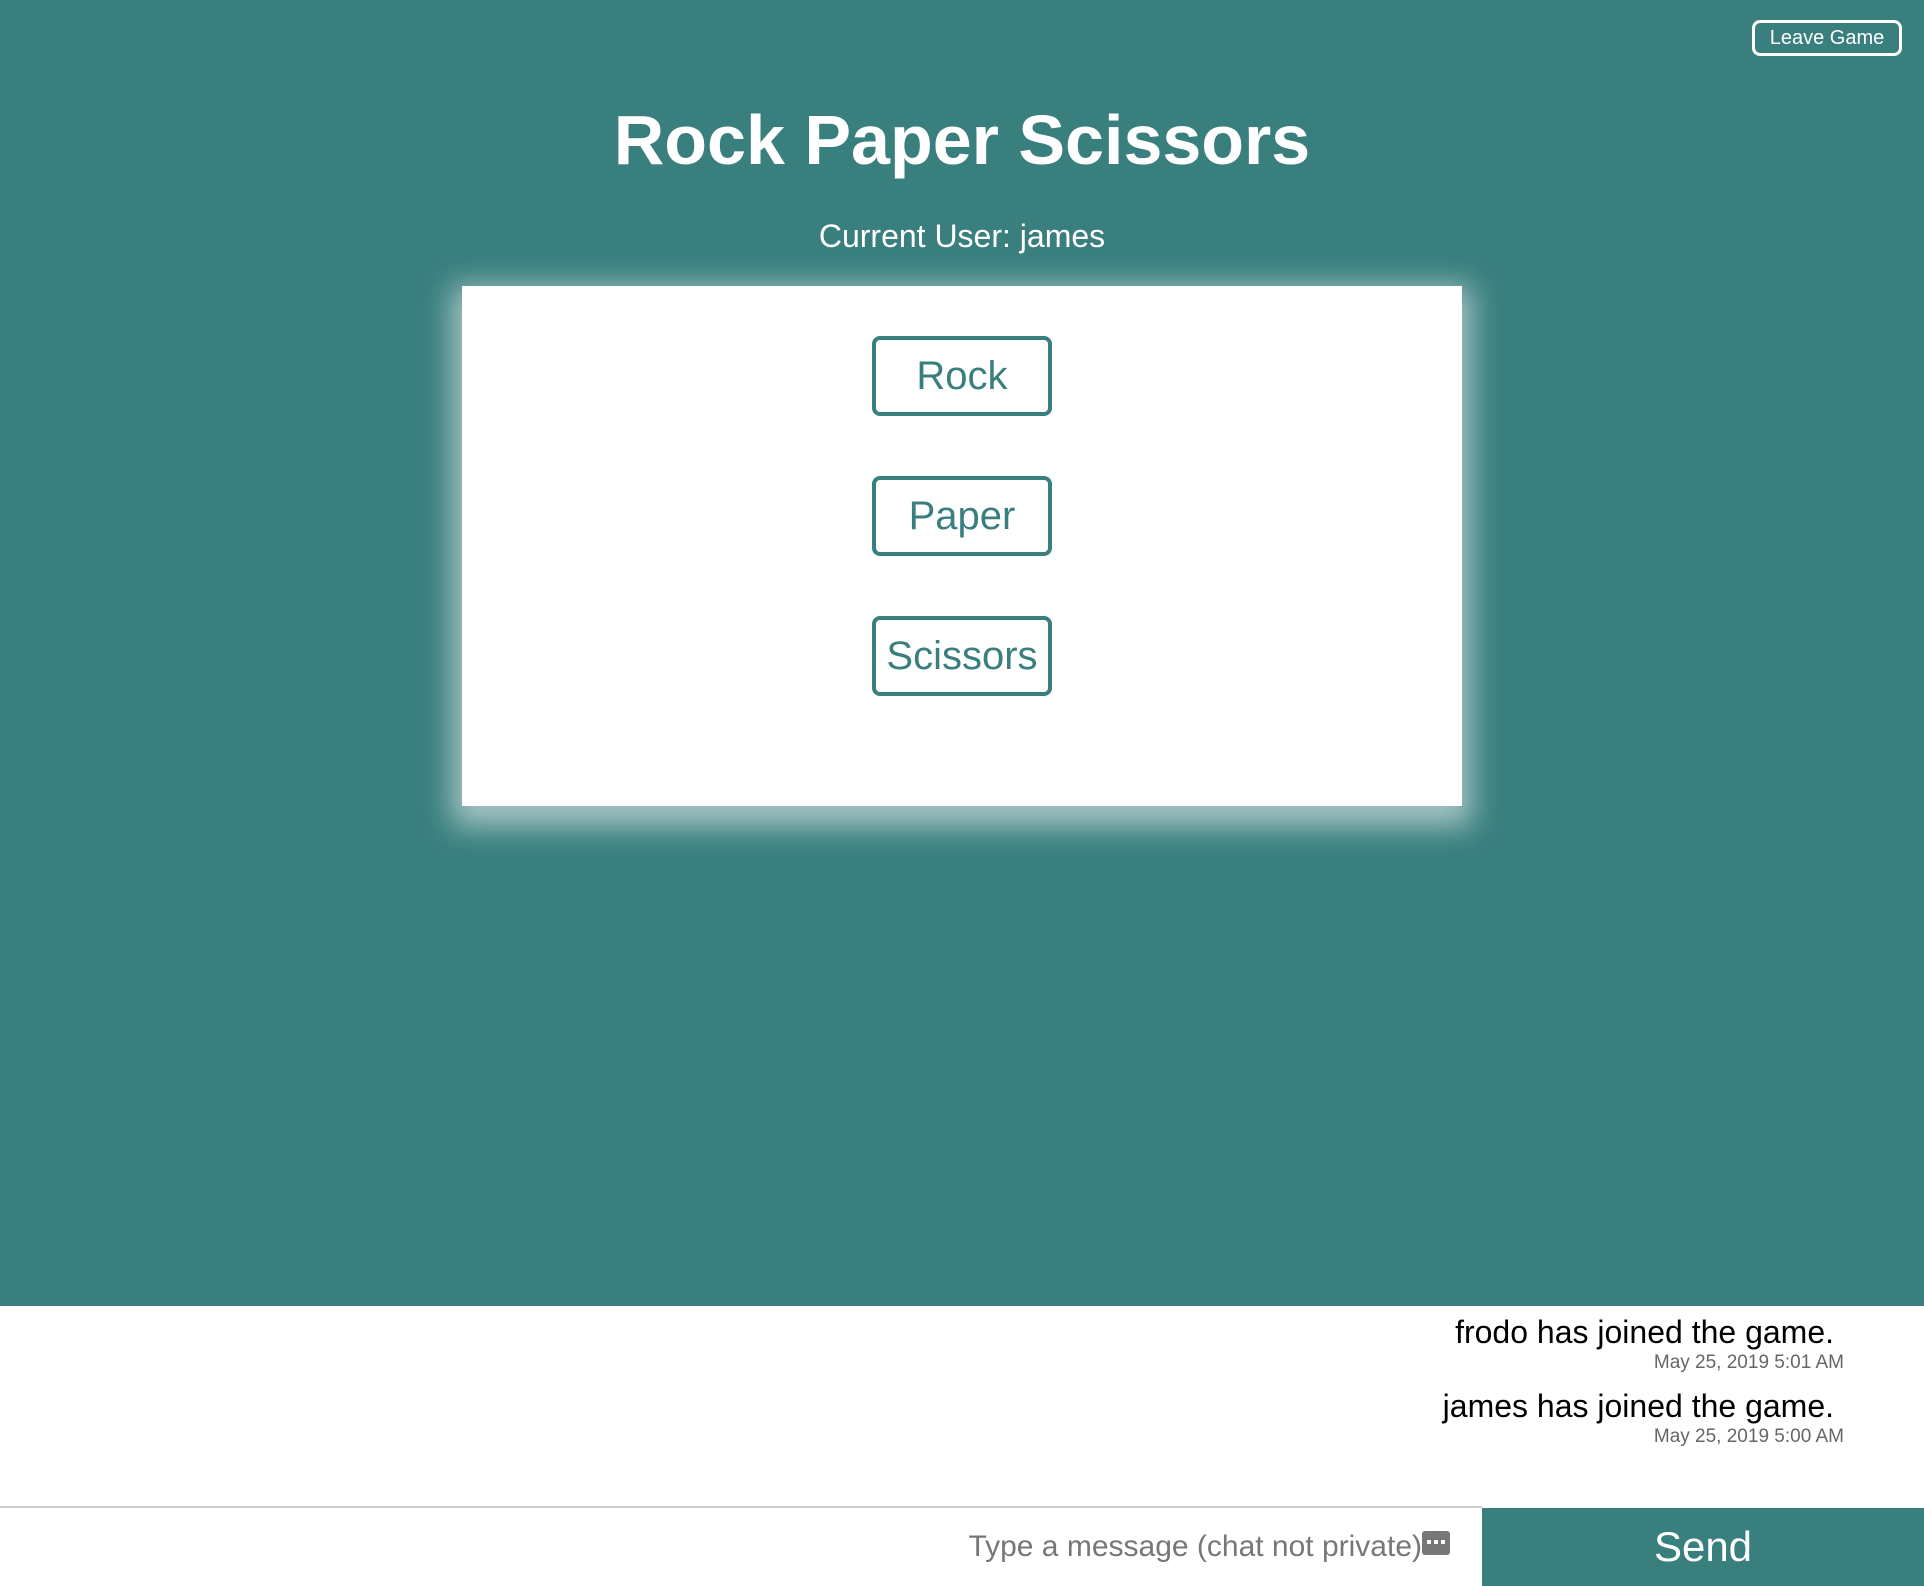 This screenshot has height=1586, width=1924. What do you see at coordinates (962, 376) in the screenshot?
I see `rock-button: Rock` at bounding box center [962, 376].